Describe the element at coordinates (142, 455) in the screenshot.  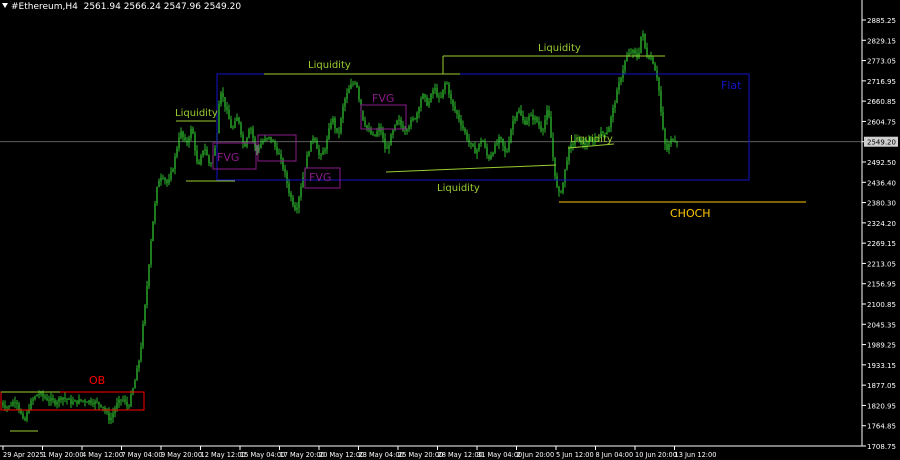
I see `x-tick-label: 7 May 04:00` at that location.